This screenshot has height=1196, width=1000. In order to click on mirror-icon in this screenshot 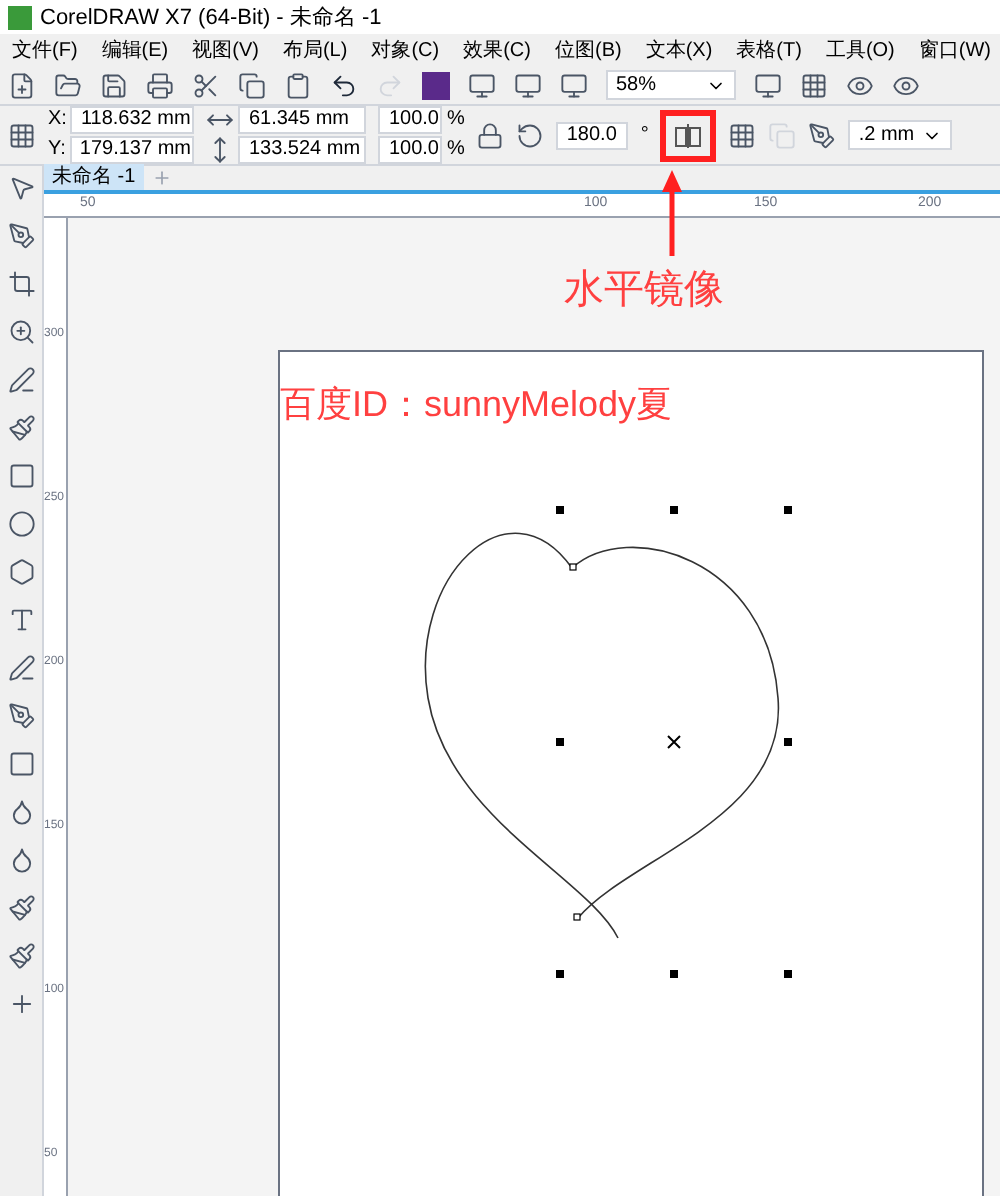, I will do `click(688, 135)`.